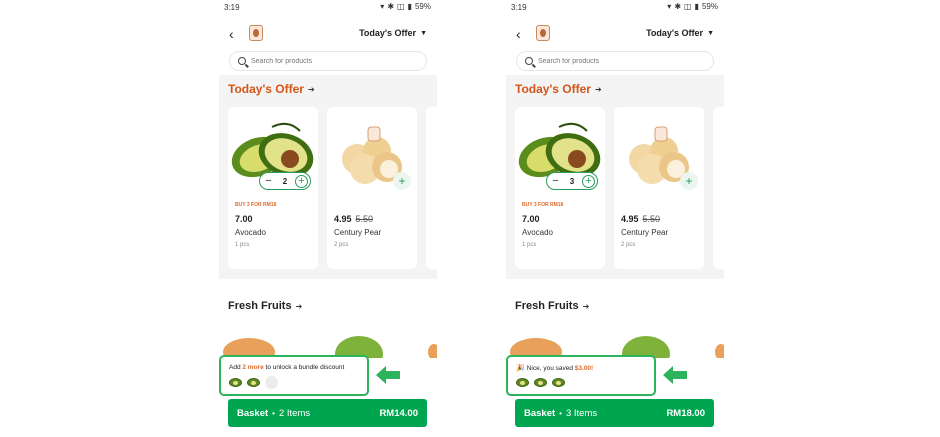 The width and height of the screenshot is (940, 437). What do you see at coordinates (572, 181) in the screenshot?
I see `quantity-stepper: − 3 +` at bounding box center [572, 181].